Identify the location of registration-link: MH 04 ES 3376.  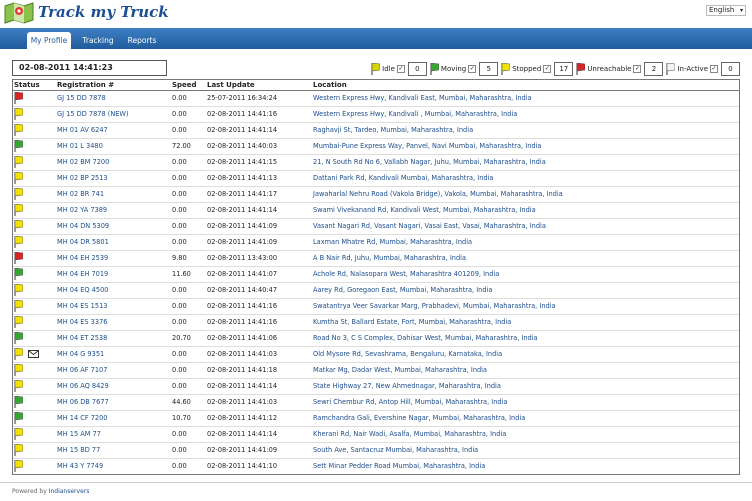
(82, 322).